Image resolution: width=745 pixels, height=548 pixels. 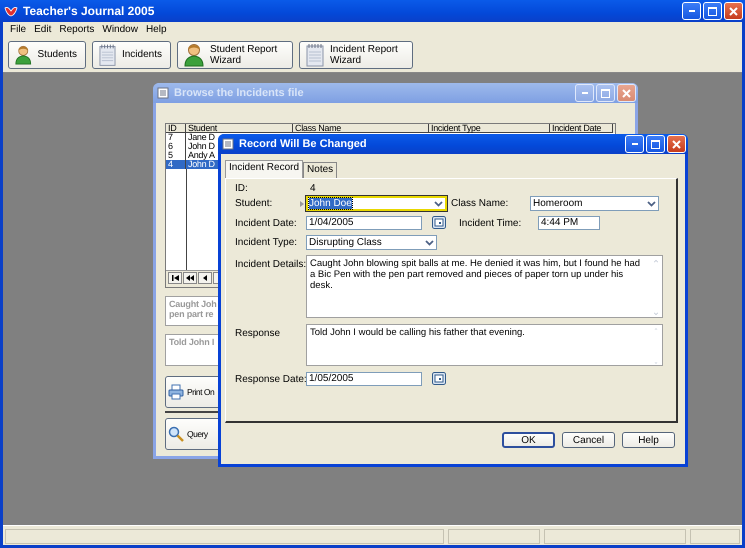 What do you see at coordinates (490, 223) in the screenshot?
I see `field-label: Incident Time:` at bounding box center [490, 223].